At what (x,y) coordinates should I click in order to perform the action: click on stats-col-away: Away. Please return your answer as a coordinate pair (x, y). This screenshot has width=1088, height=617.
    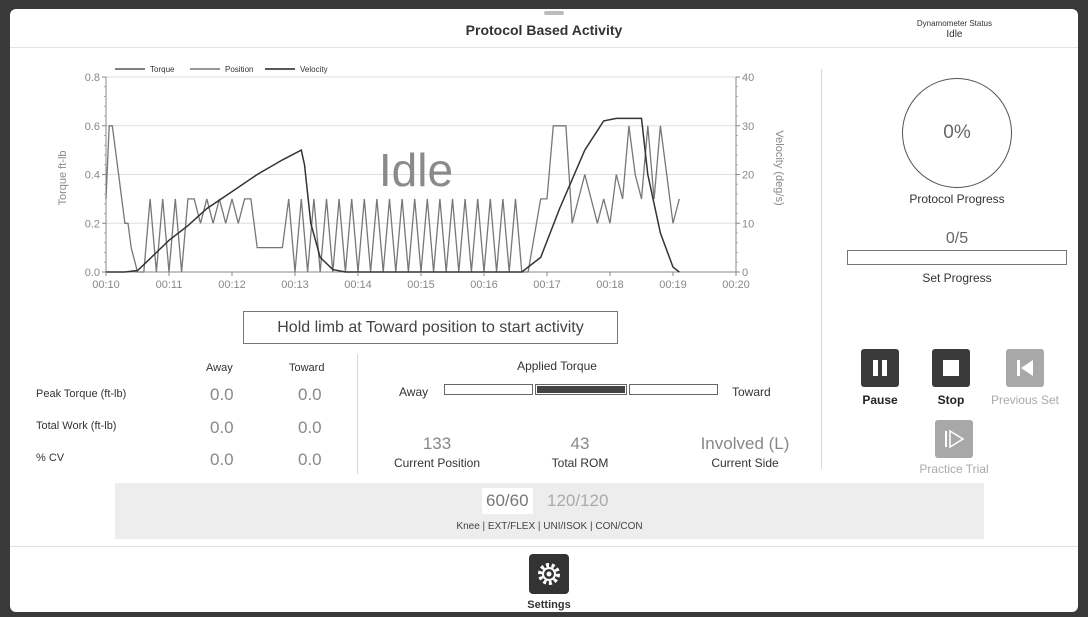
    Looking at the image, I should click on (219, 368).